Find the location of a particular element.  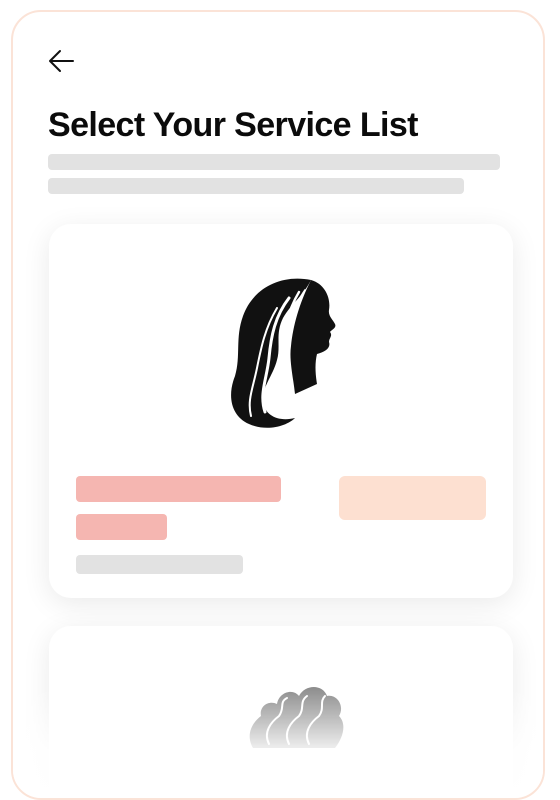

arrow-left-icon is located at coordinates (61, 61).